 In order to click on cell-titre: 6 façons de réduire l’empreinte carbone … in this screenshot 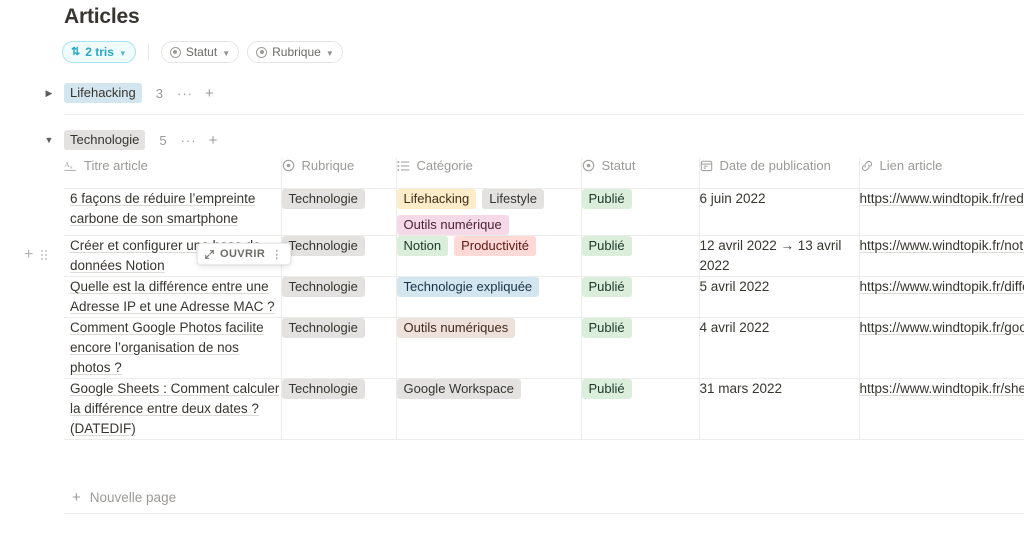, I will do `click(173, 212)`.